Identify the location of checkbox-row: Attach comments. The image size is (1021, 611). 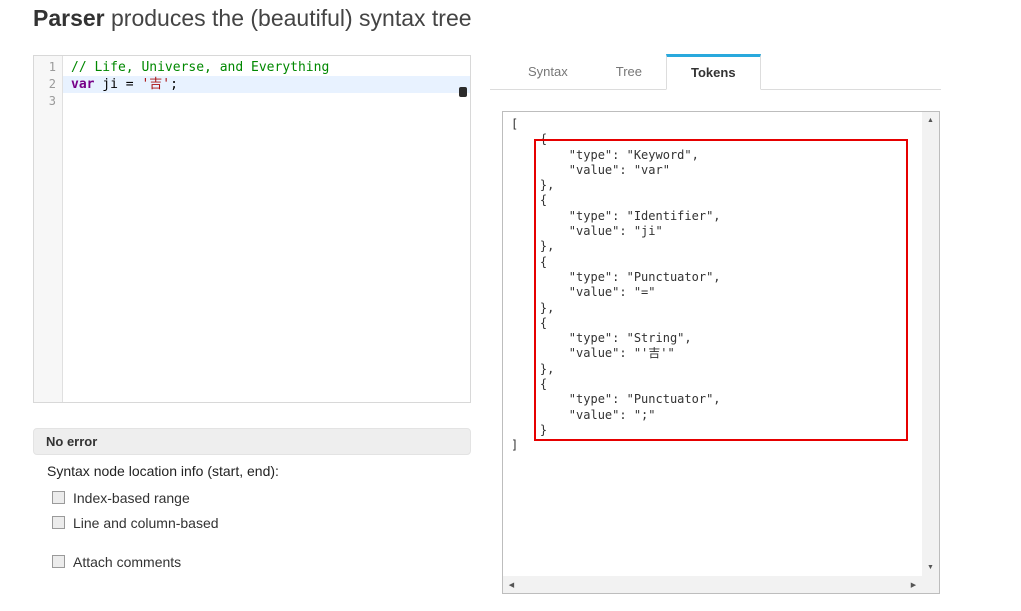
(163, 561).